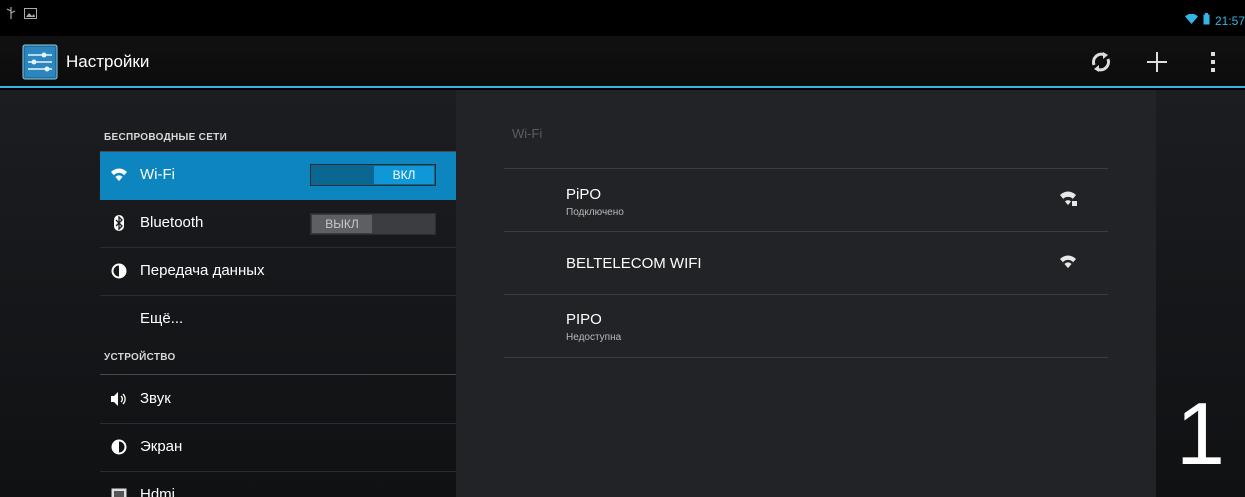  Describe the element at coordinates (584, 194) in the screenshot. I see `network-name: PiPO` at that location.